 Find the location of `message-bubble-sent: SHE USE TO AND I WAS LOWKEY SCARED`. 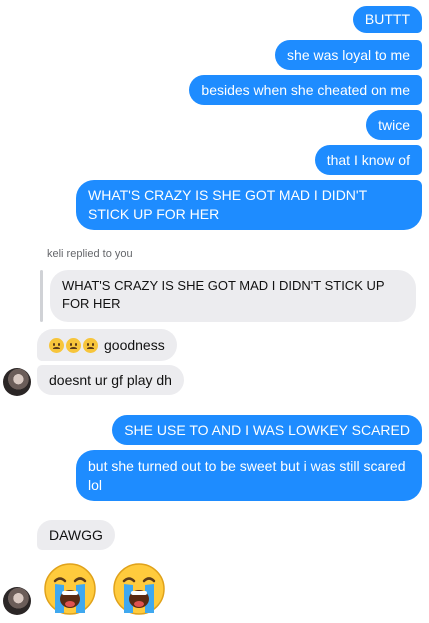

message-bubble-sent: SHE USE TO AND I WAS LOWKEY SCARED is located at coordinates (267, 430).